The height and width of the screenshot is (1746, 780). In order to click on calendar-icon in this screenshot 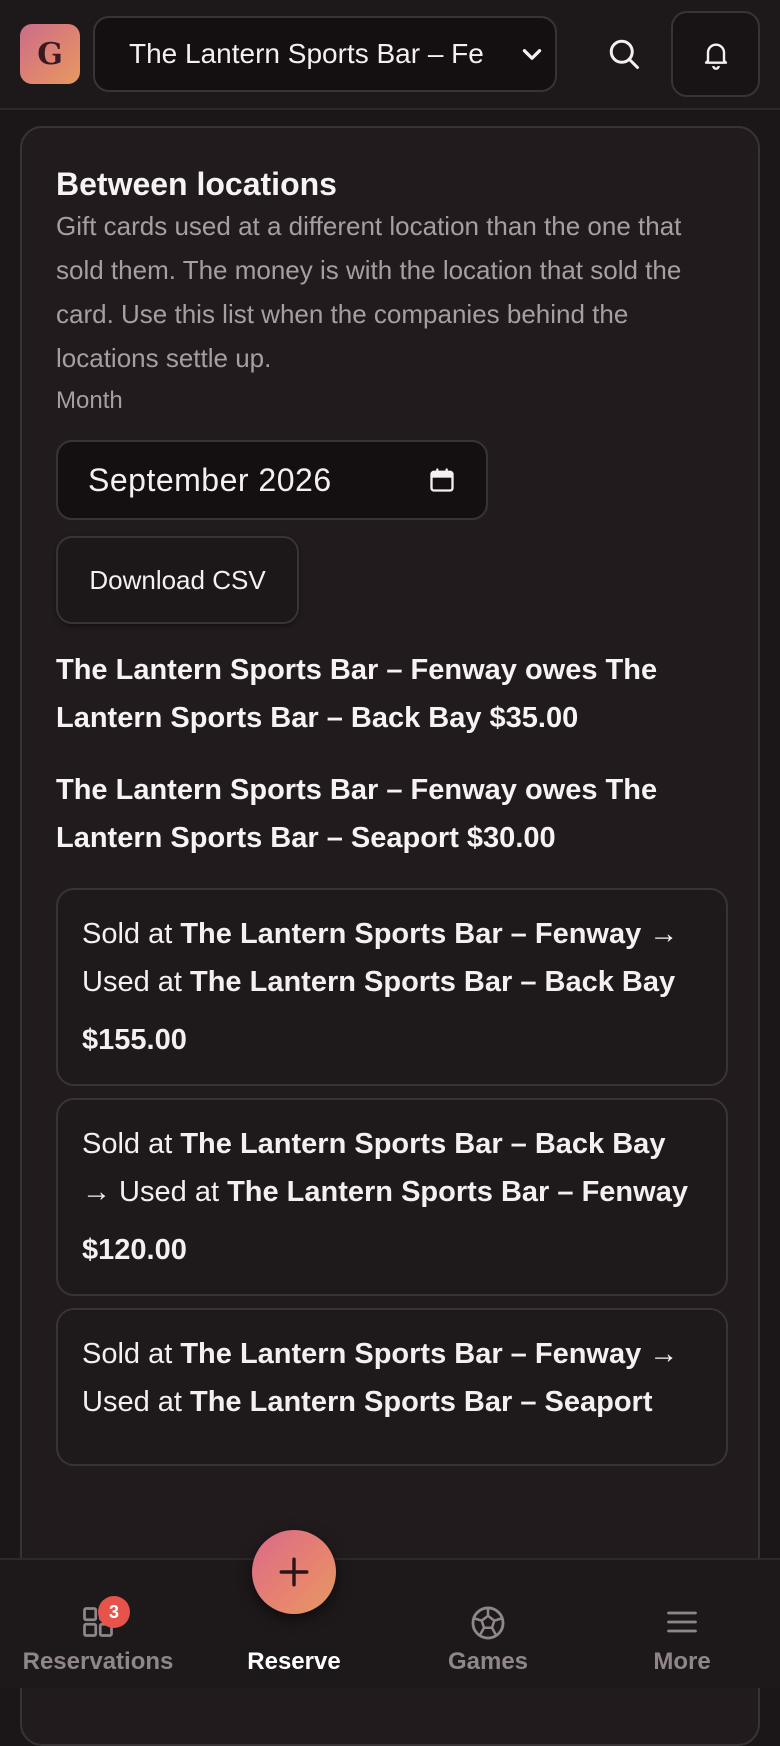, I will do `click(442, 480)`.